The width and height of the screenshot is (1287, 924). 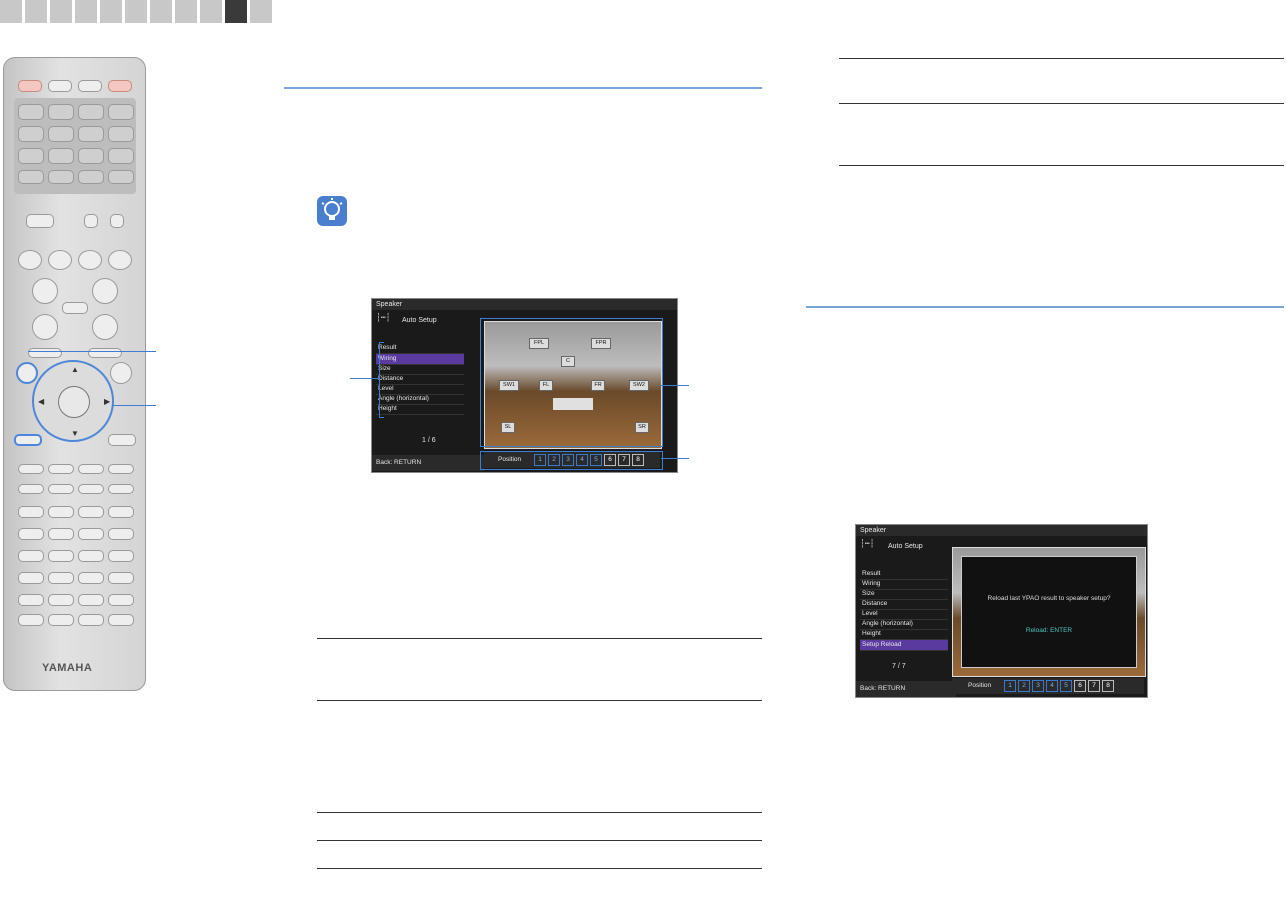 I want to click on right-arrow-icon: ▶, so click(x=107, y=401).